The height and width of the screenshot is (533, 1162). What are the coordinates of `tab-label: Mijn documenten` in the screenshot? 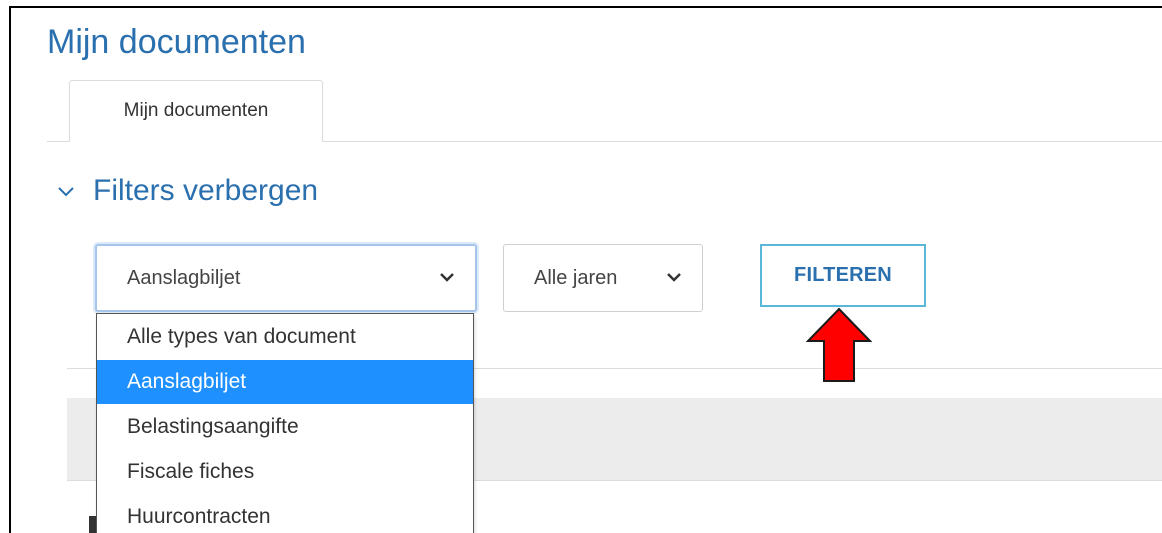 It's located at (196, 110).